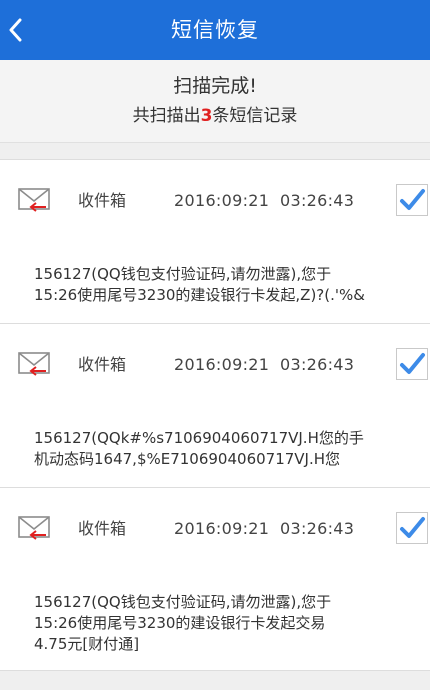 The image size is (430, 690). I want to click on app-header: 短信恢复, so click(215, 30).